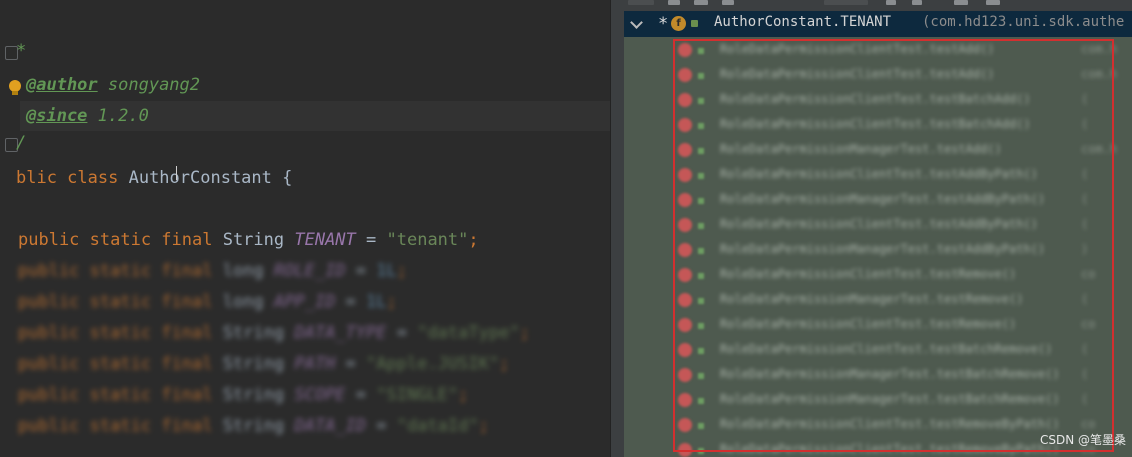 Image resolution: width=1132 pixels, height=457 pixels. I want to click on field-name: APP_ID, so click(304, 302).